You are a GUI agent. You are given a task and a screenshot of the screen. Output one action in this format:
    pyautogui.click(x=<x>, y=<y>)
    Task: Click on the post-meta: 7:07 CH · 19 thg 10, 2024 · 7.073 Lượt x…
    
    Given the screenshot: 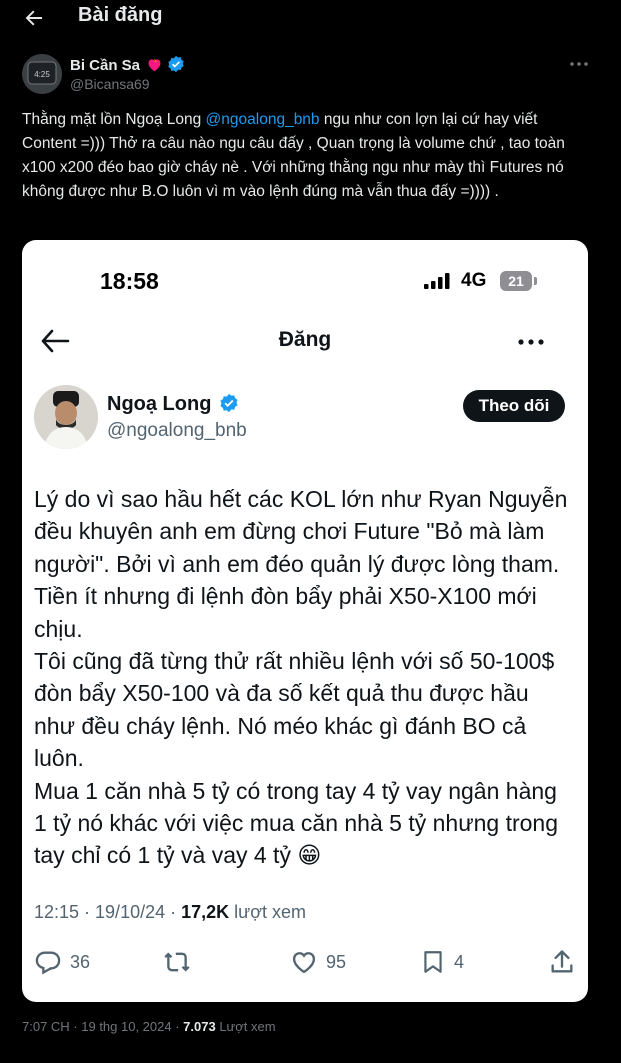 What is the action you would take?
    pyautogui.click(x=149, y=1026)
    